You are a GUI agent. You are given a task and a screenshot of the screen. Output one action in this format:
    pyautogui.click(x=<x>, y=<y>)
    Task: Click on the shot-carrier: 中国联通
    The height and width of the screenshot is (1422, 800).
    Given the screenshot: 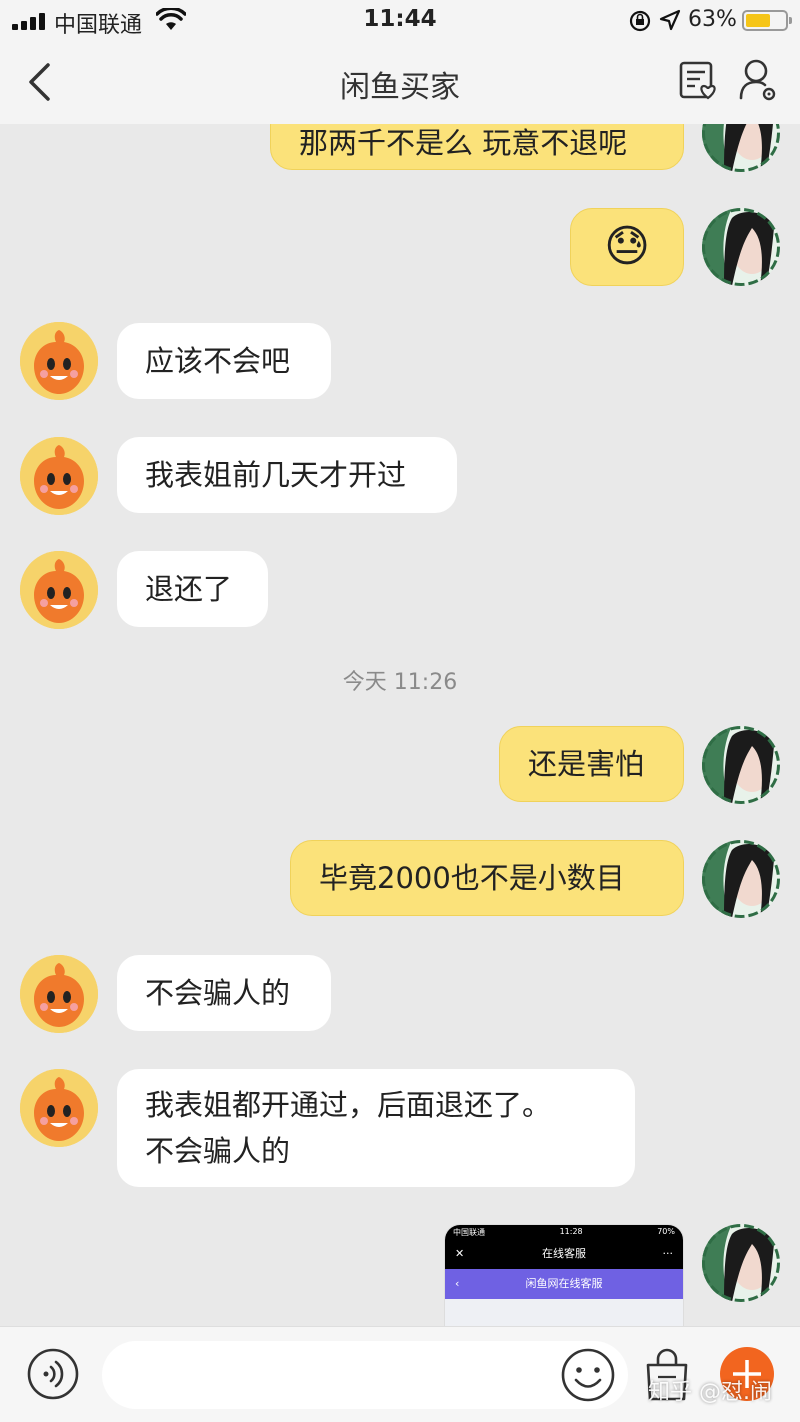 What is the action you would take?
    pyautogui.click(x=469, y=1232)
    